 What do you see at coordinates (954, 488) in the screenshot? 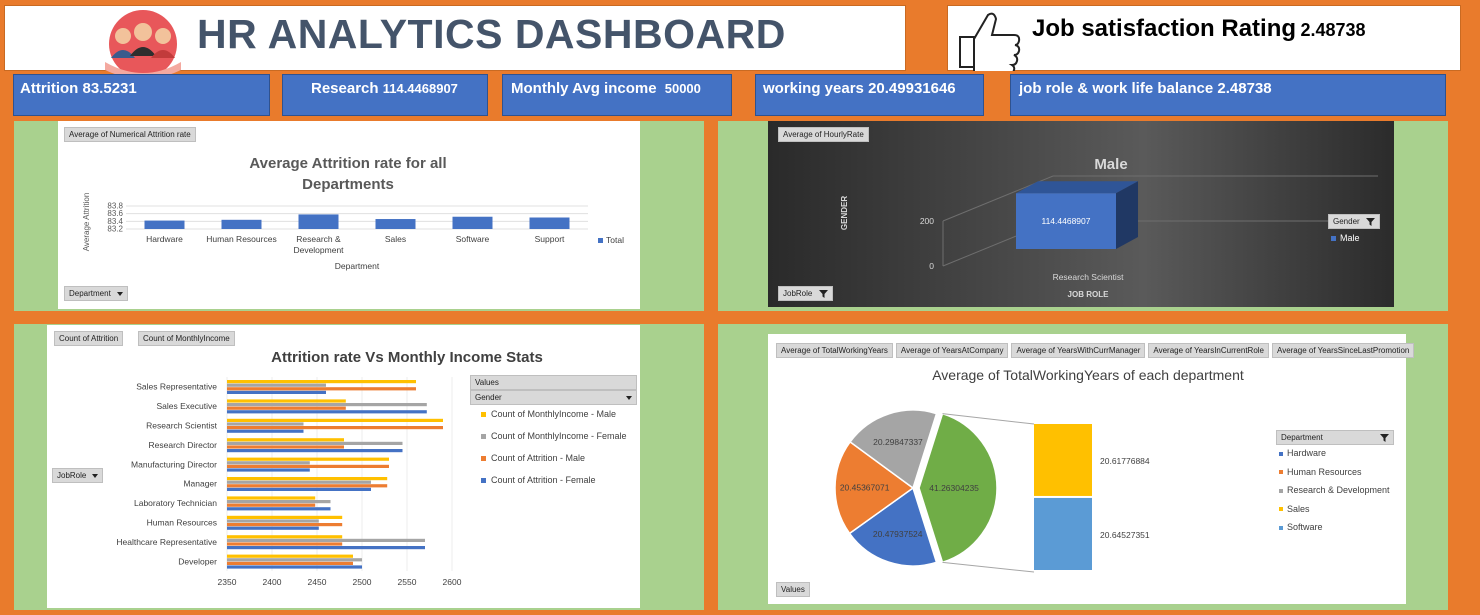
I see `slice-label: 41.26304235` at bounding box center [954, 488].